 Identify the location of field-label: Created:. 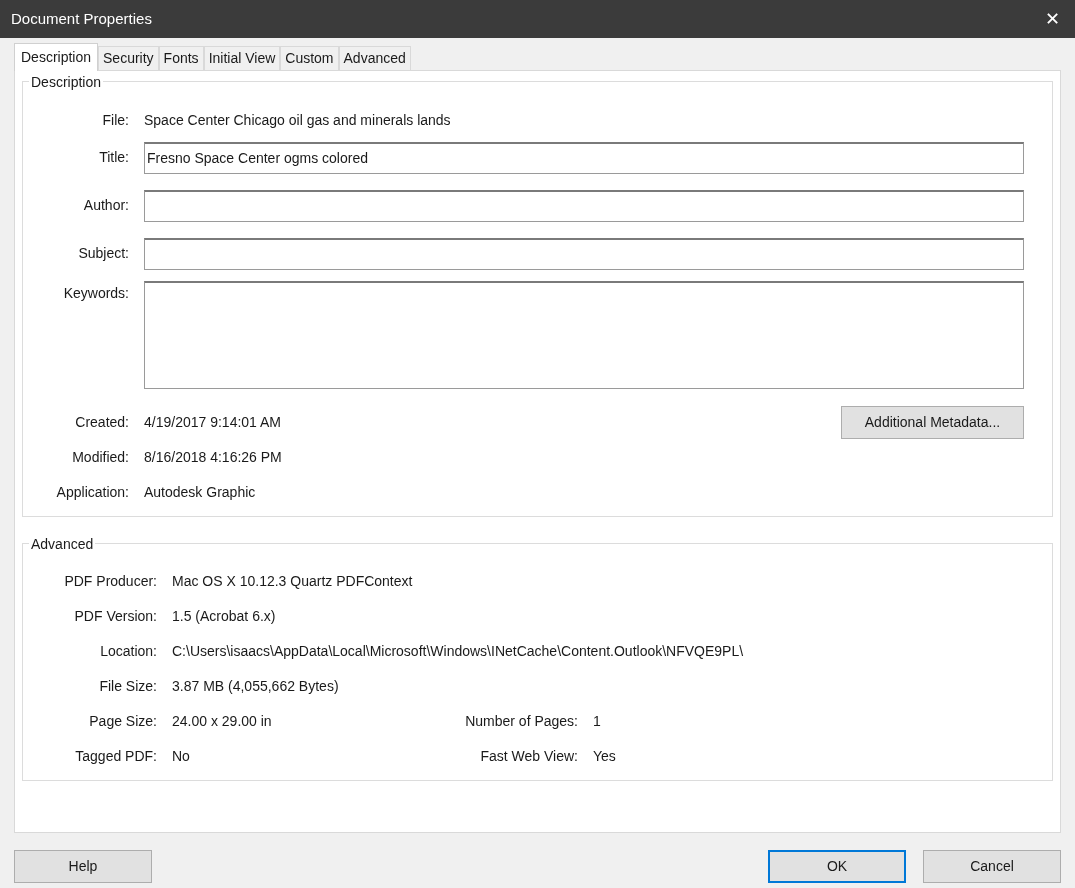
(101, 422).